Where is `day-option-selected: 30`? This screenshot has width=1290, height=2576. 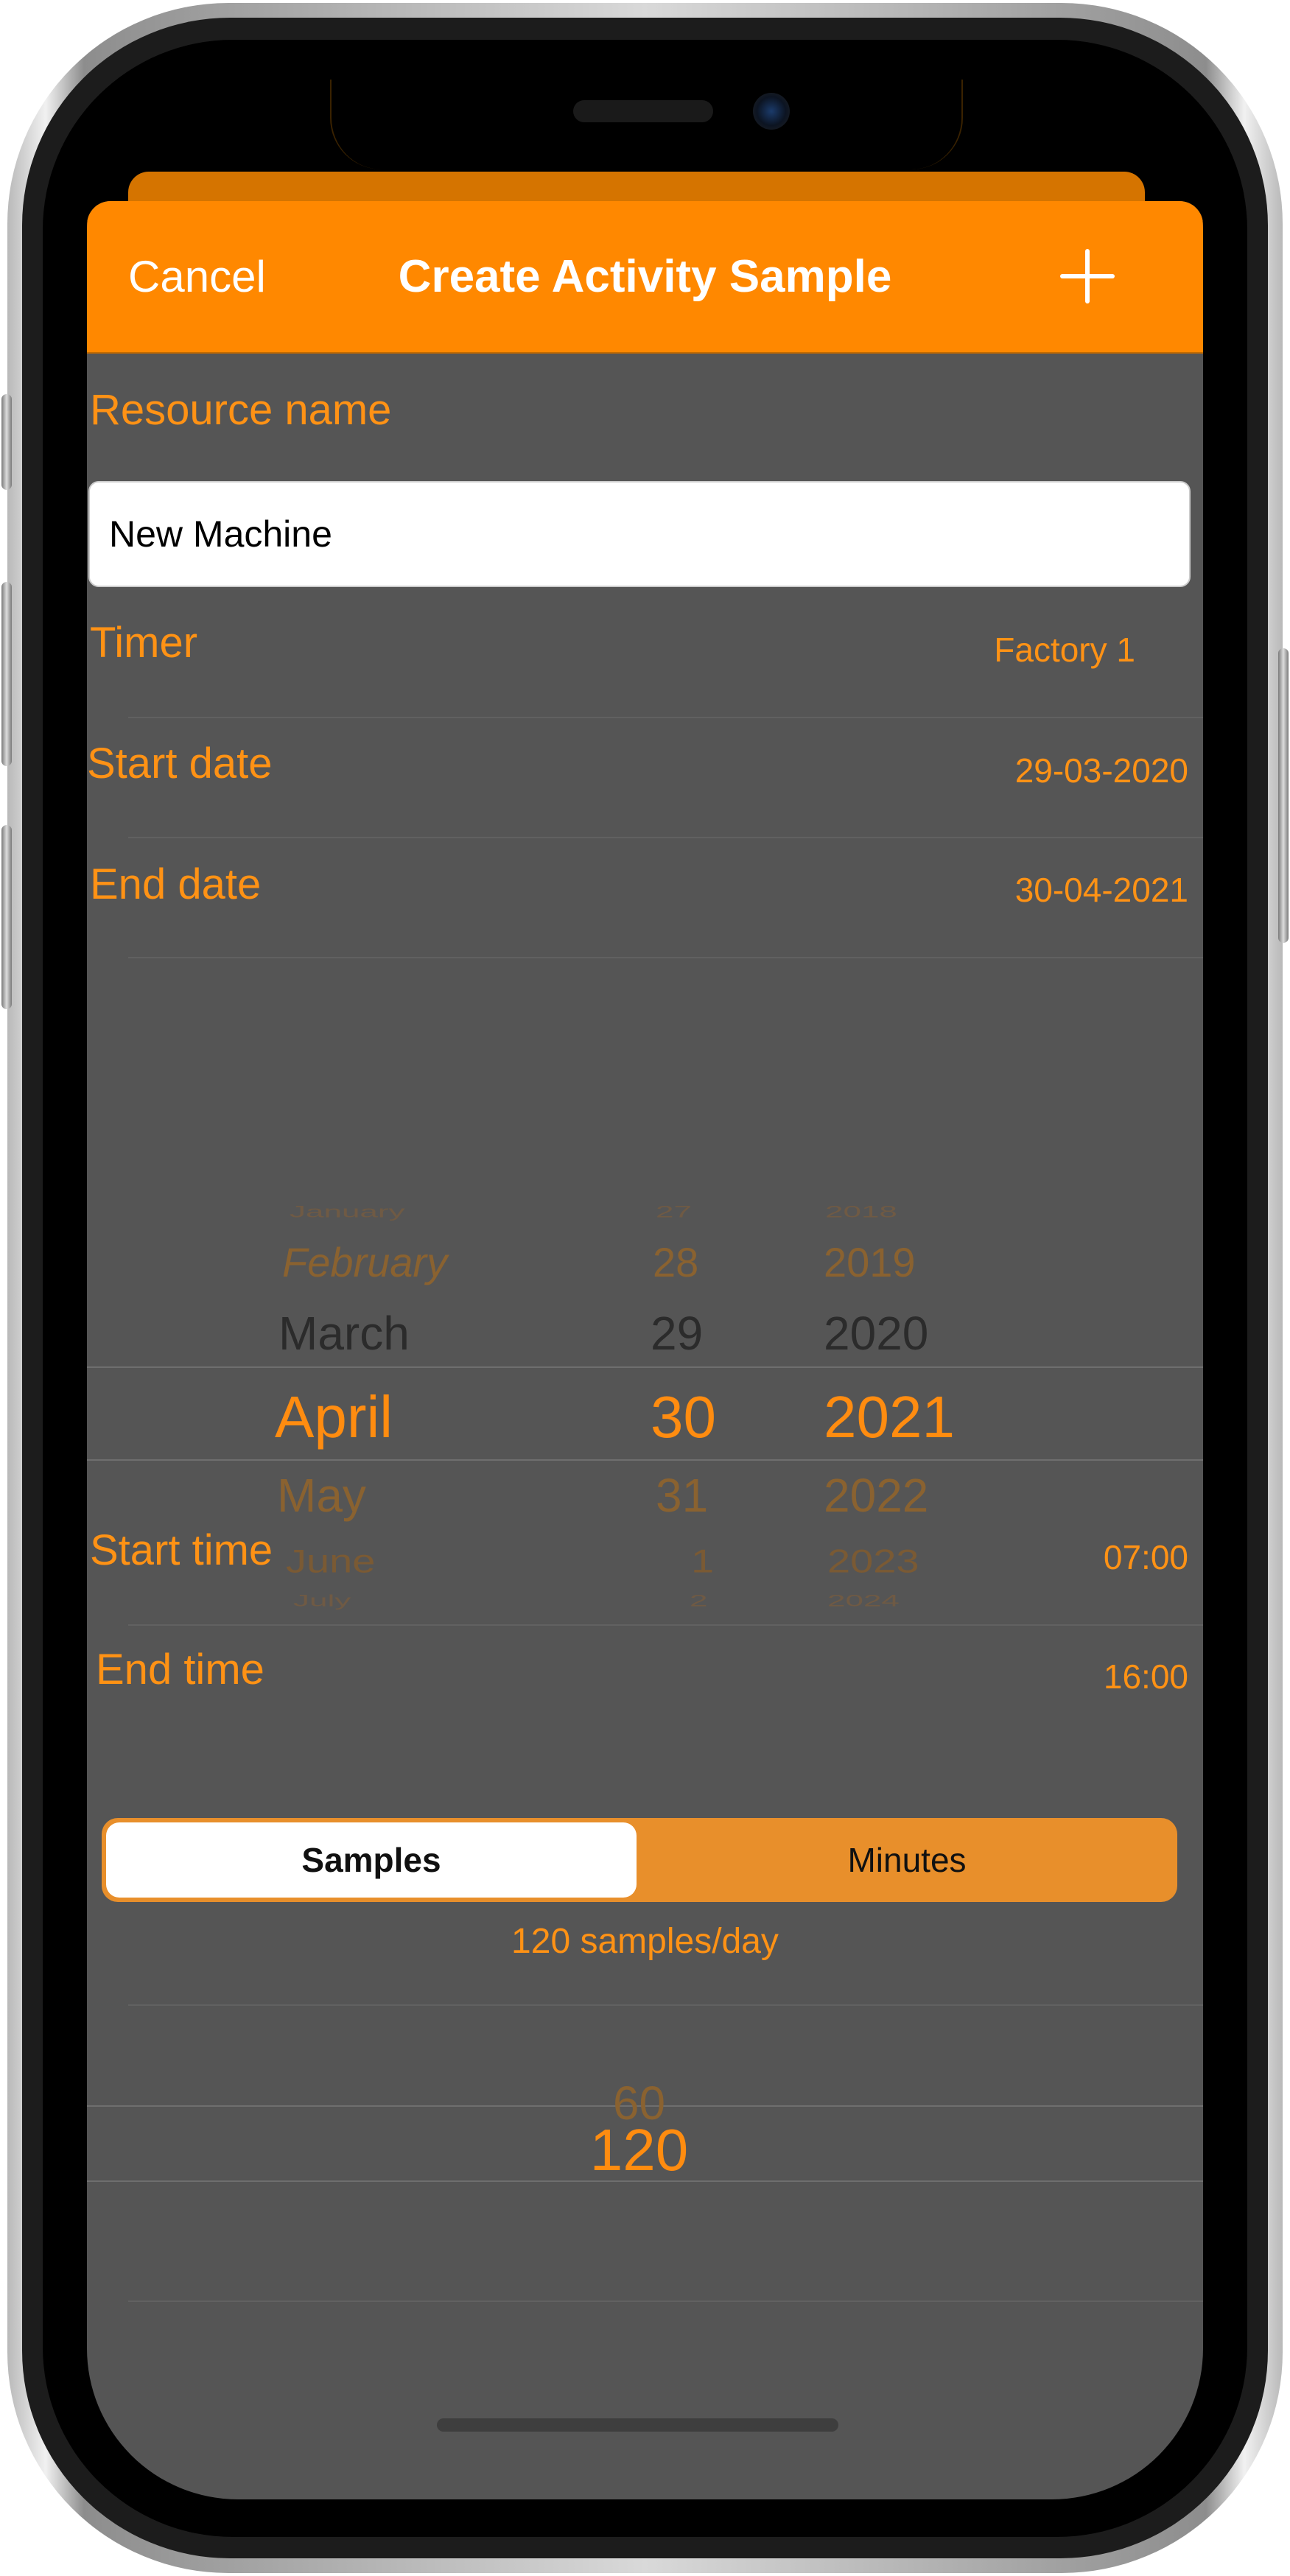 day-option-selected: 30 is located at coordinates (684, 1417).